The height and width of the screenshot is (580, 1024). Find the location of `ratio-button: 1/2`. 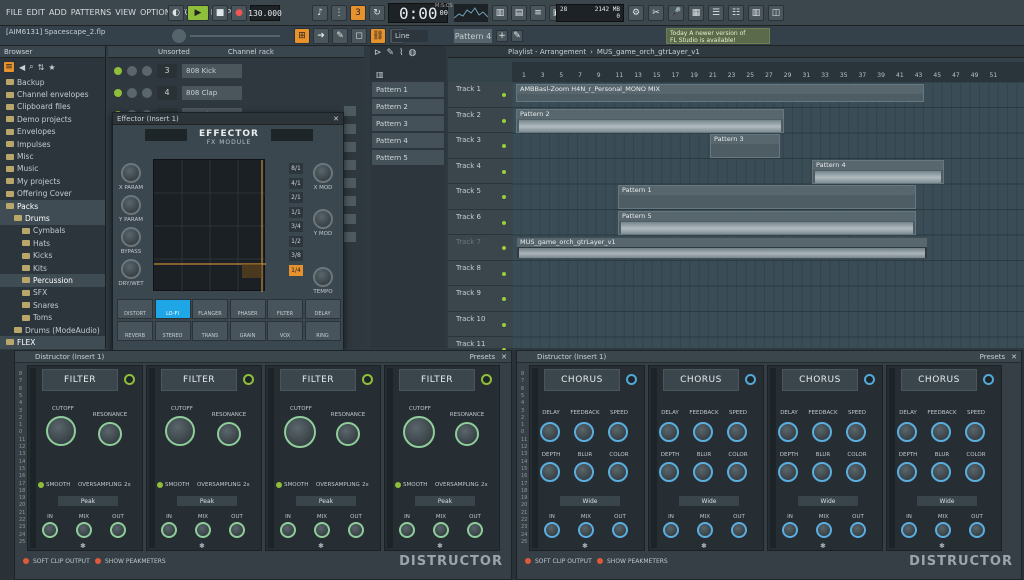

ratio-button: 1/2 is located at coordinates (296, 241).